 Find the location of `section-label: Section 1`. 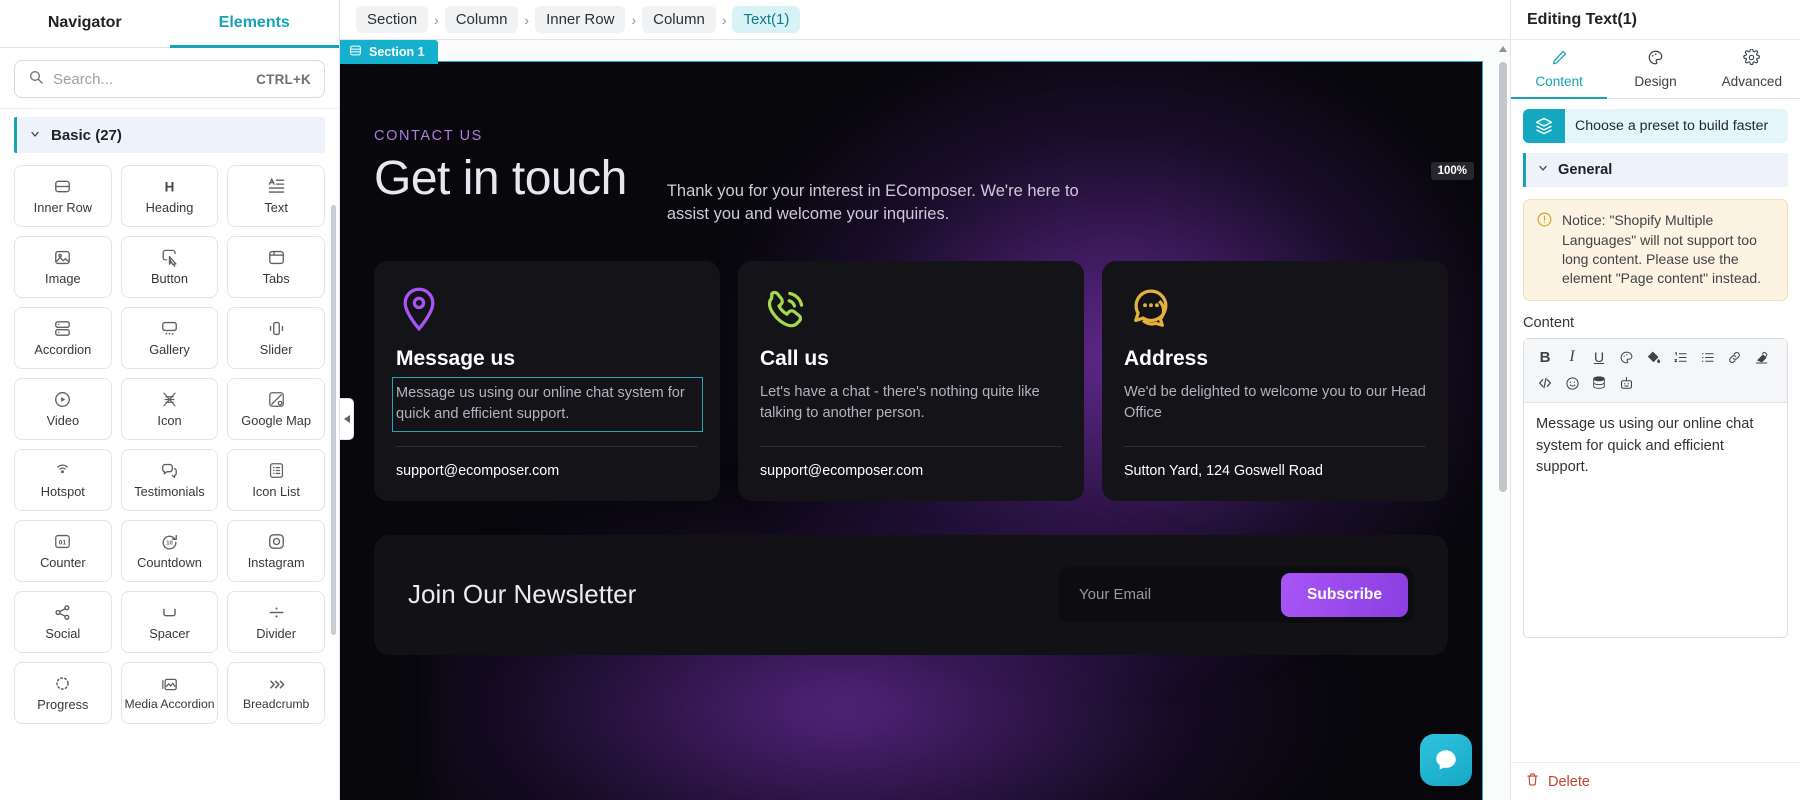

section-label: Section 1 is located at coordinates (397, 52).